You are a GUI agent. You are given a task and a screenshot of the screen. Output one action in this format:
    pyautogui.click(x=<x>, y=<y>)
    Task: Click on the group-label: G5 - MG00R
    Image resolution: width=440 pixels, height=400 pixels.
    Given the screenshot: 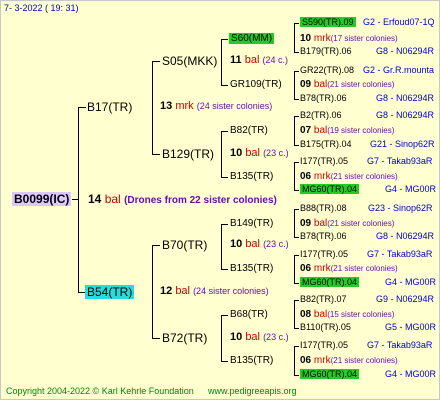 What is the action you would take?
    pyautogui.click(x=411, y=327)
    